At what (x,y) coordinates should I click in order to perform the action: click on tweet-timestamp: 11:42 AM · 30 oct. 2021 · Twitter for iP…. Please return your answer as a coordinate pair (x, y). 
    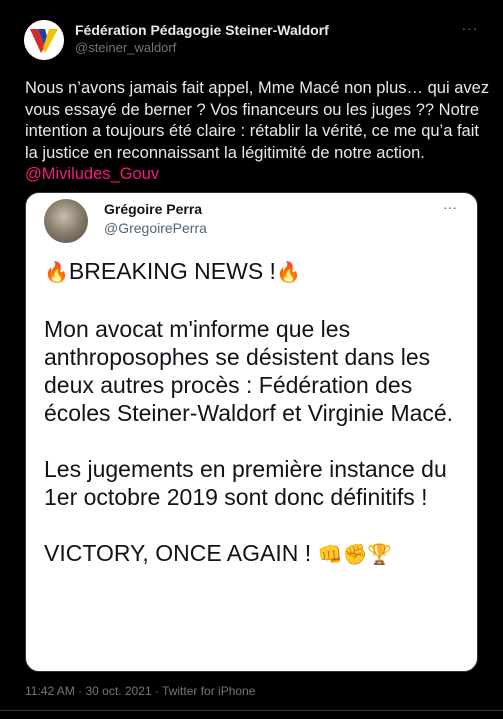
    Looking at the image, I should click on (140, 691).